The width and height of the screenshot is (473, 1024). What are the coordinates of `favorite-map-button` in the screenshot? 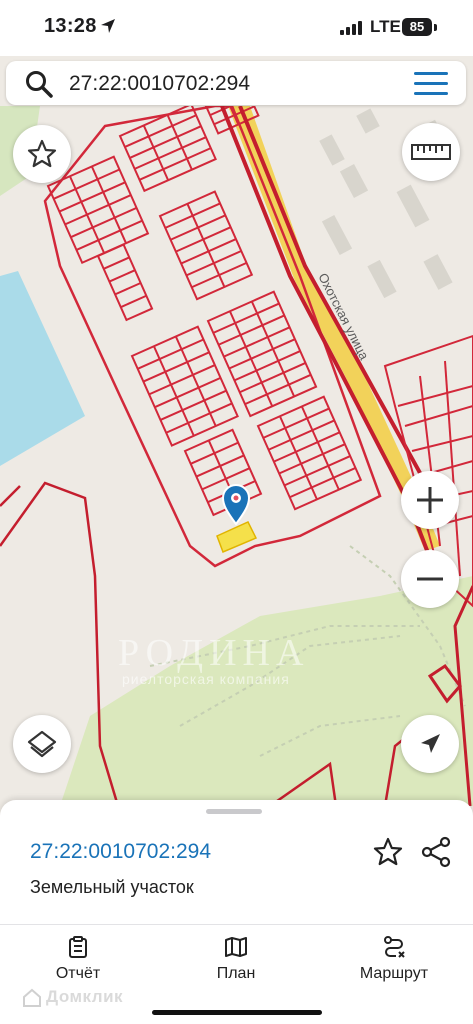 It's located at (42, 154).